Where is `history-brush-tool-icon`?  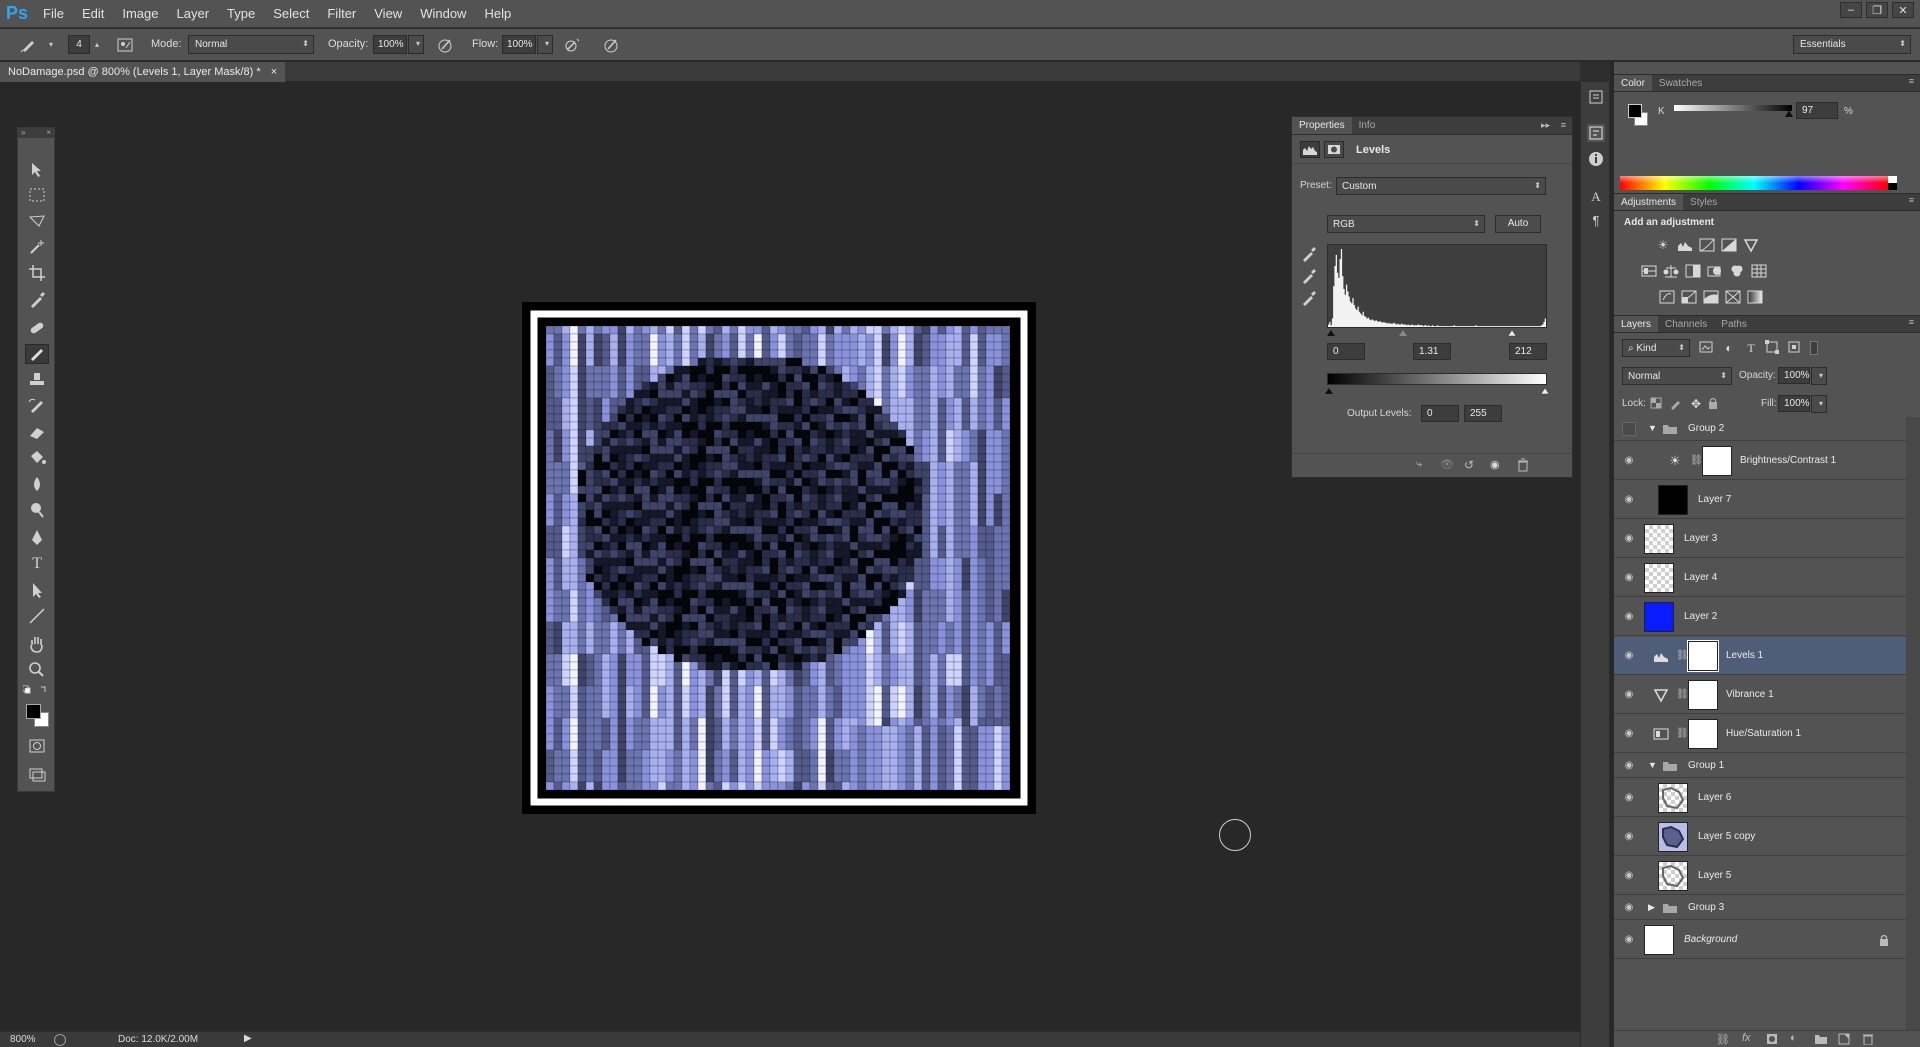 history-brush-tool-icon is located at coordinates (37, 406).